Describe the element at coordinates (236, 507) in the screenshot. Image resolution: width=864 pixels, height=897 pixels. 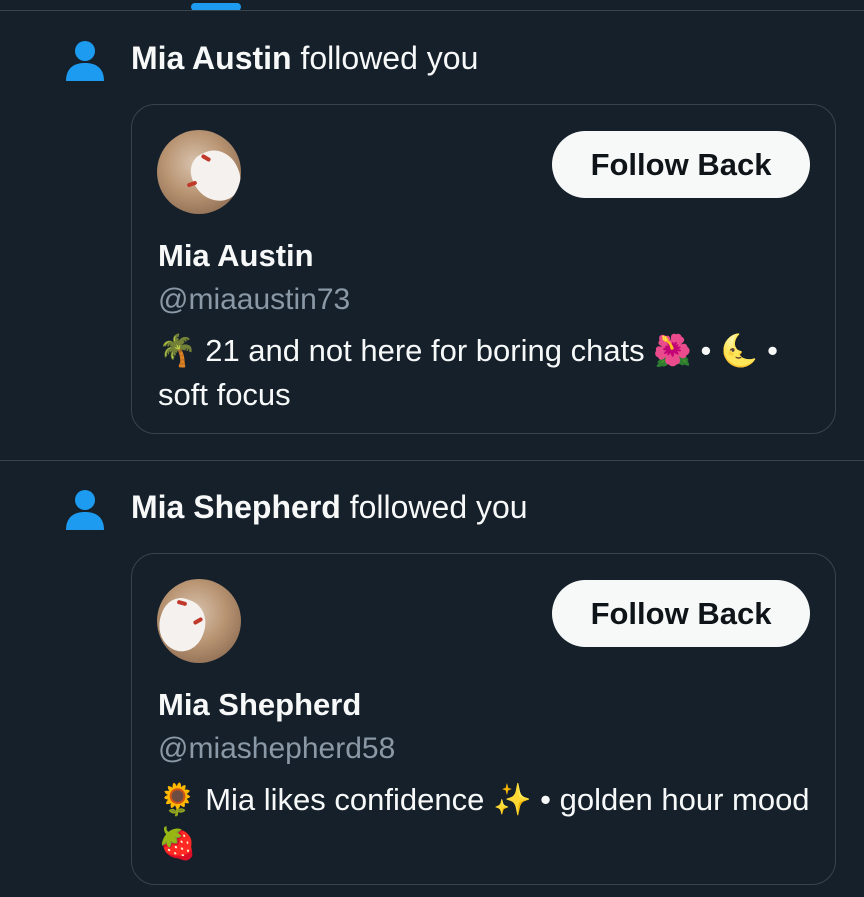
I see `actor-name: Mia Shepherd` at that location.